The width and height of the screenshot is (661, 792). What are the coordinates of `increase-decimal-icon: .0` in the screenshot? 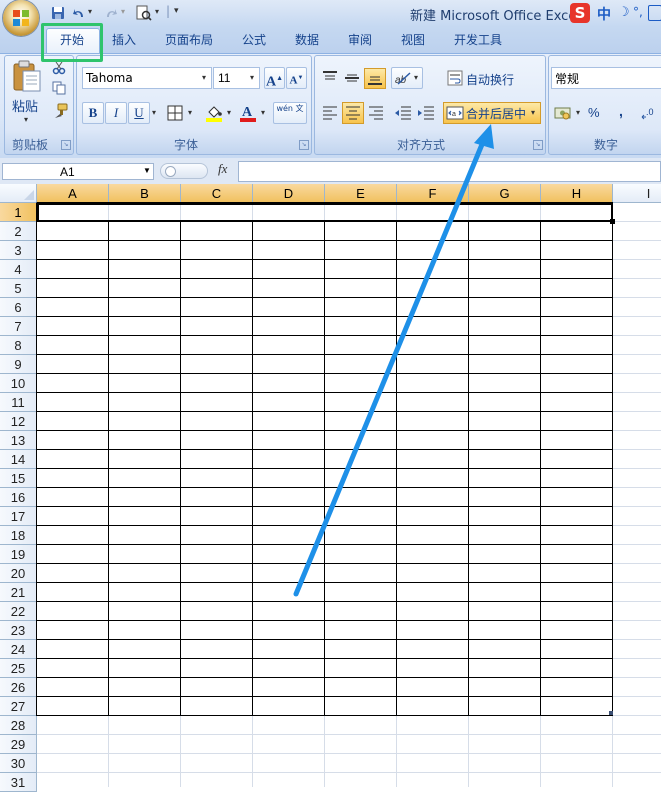 It's located at (650, 113).